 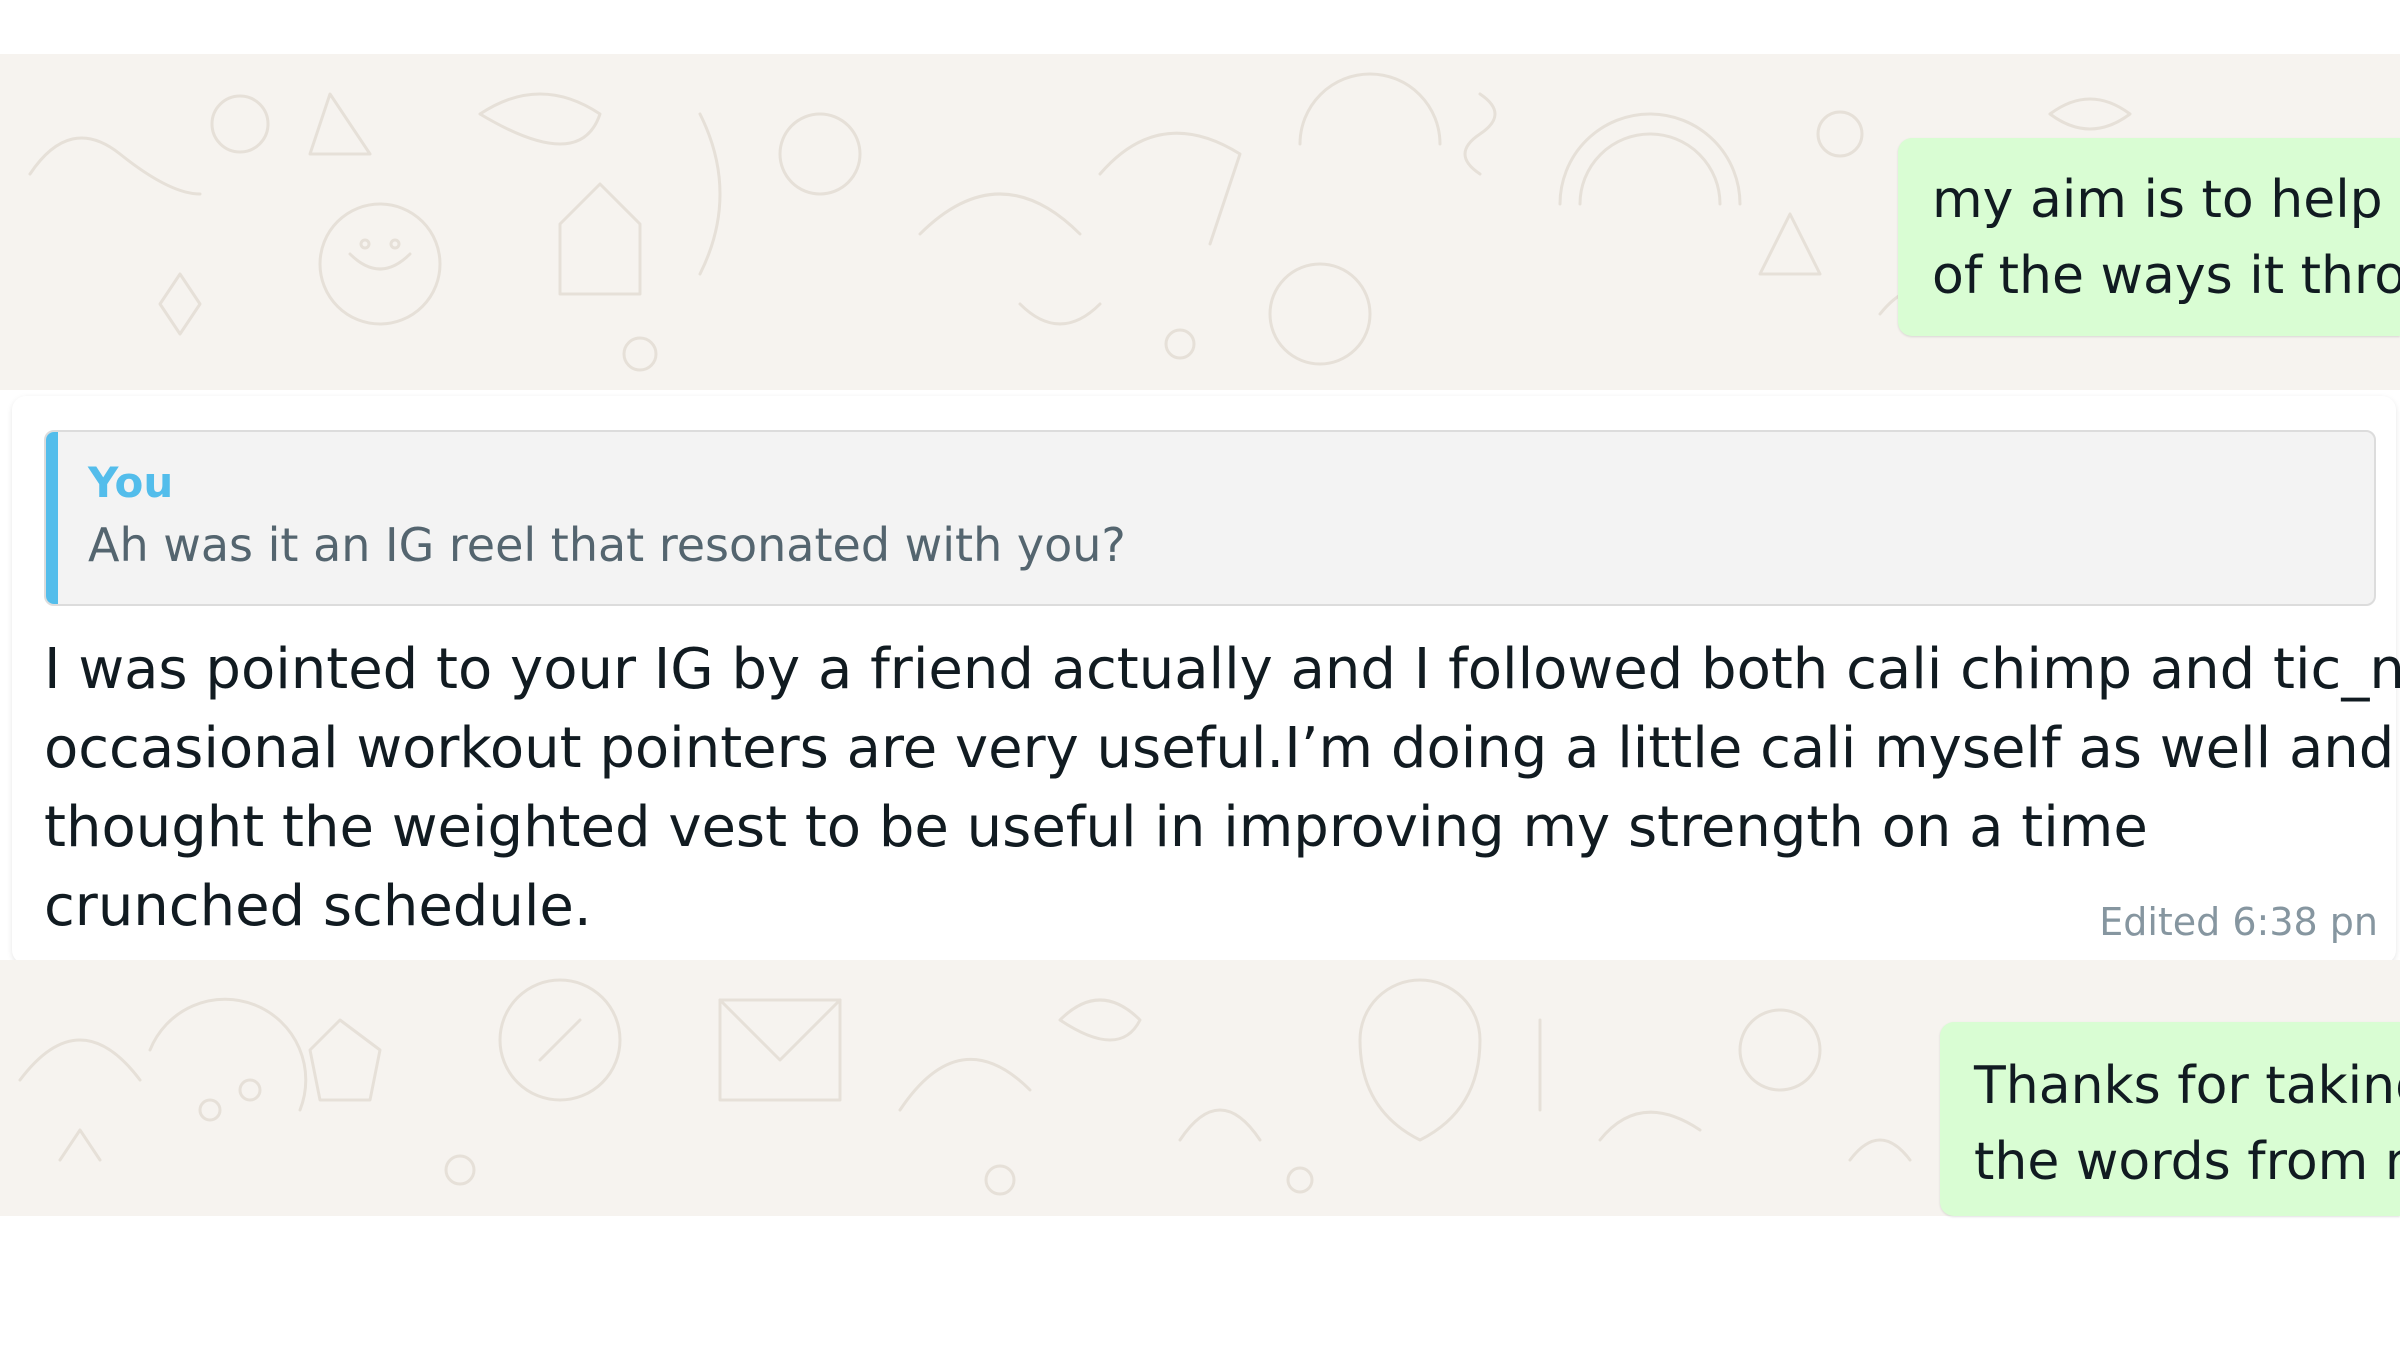 What do you see at coordinates (2166, 200) in the screenshot?
I see `message-text-line: my aim is to help p` at bounding box center [2166, 200].